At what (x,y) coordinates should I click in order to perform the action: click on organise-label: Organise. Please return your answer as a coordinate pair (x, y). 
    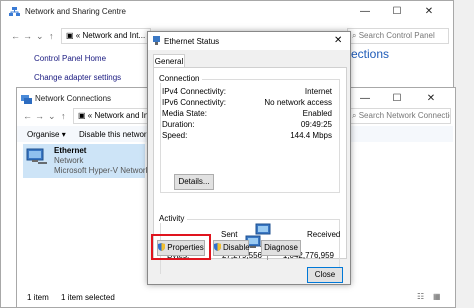
    Looking at the image, I should click on (43, 134).